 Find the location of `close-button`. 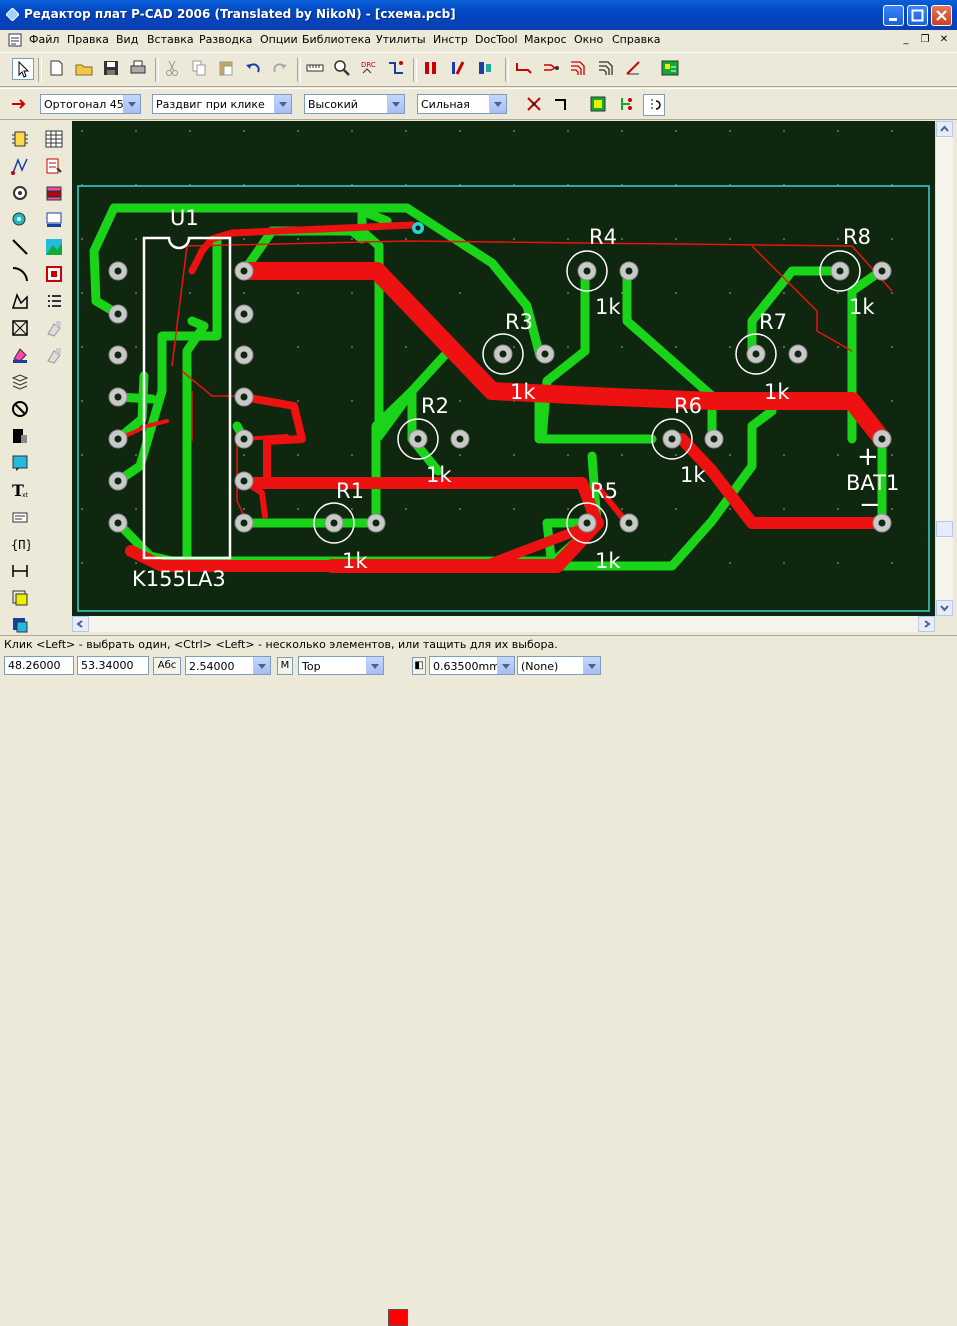

close-button is located at coordinates (941, 15).